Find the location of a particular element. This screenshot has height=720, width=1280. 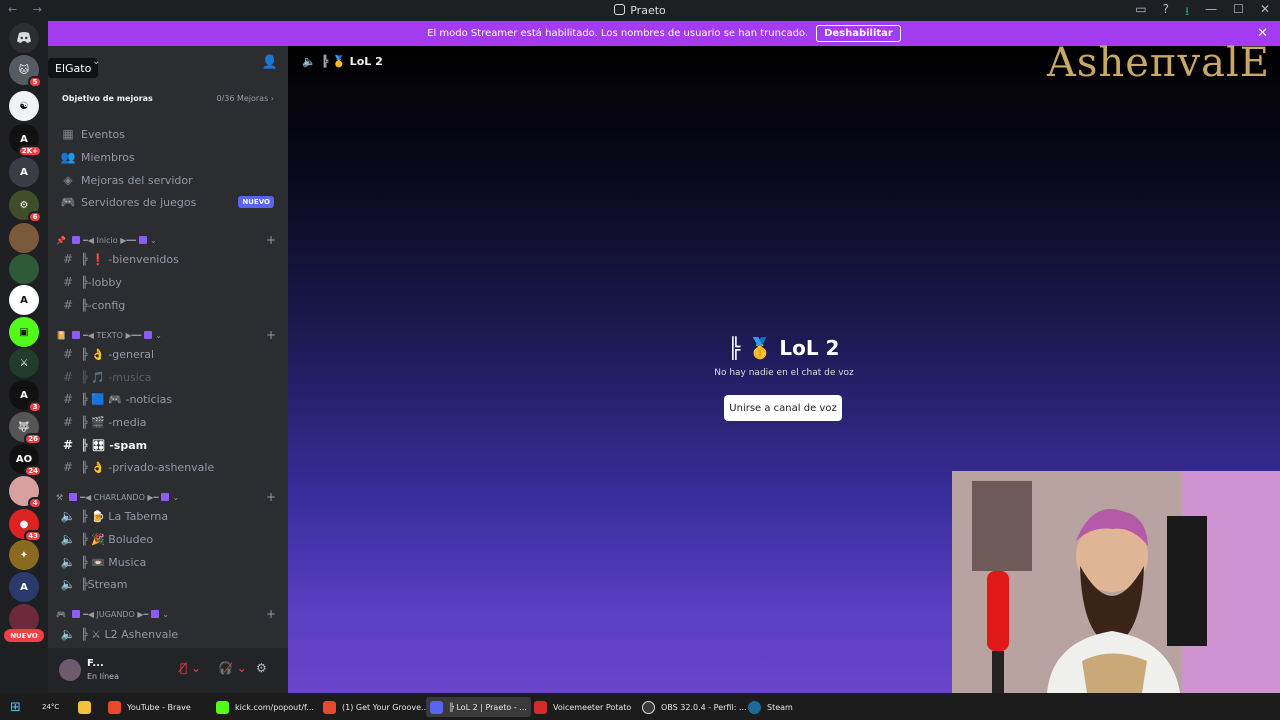

server-11: A3 is located at coordinates (25, 396).